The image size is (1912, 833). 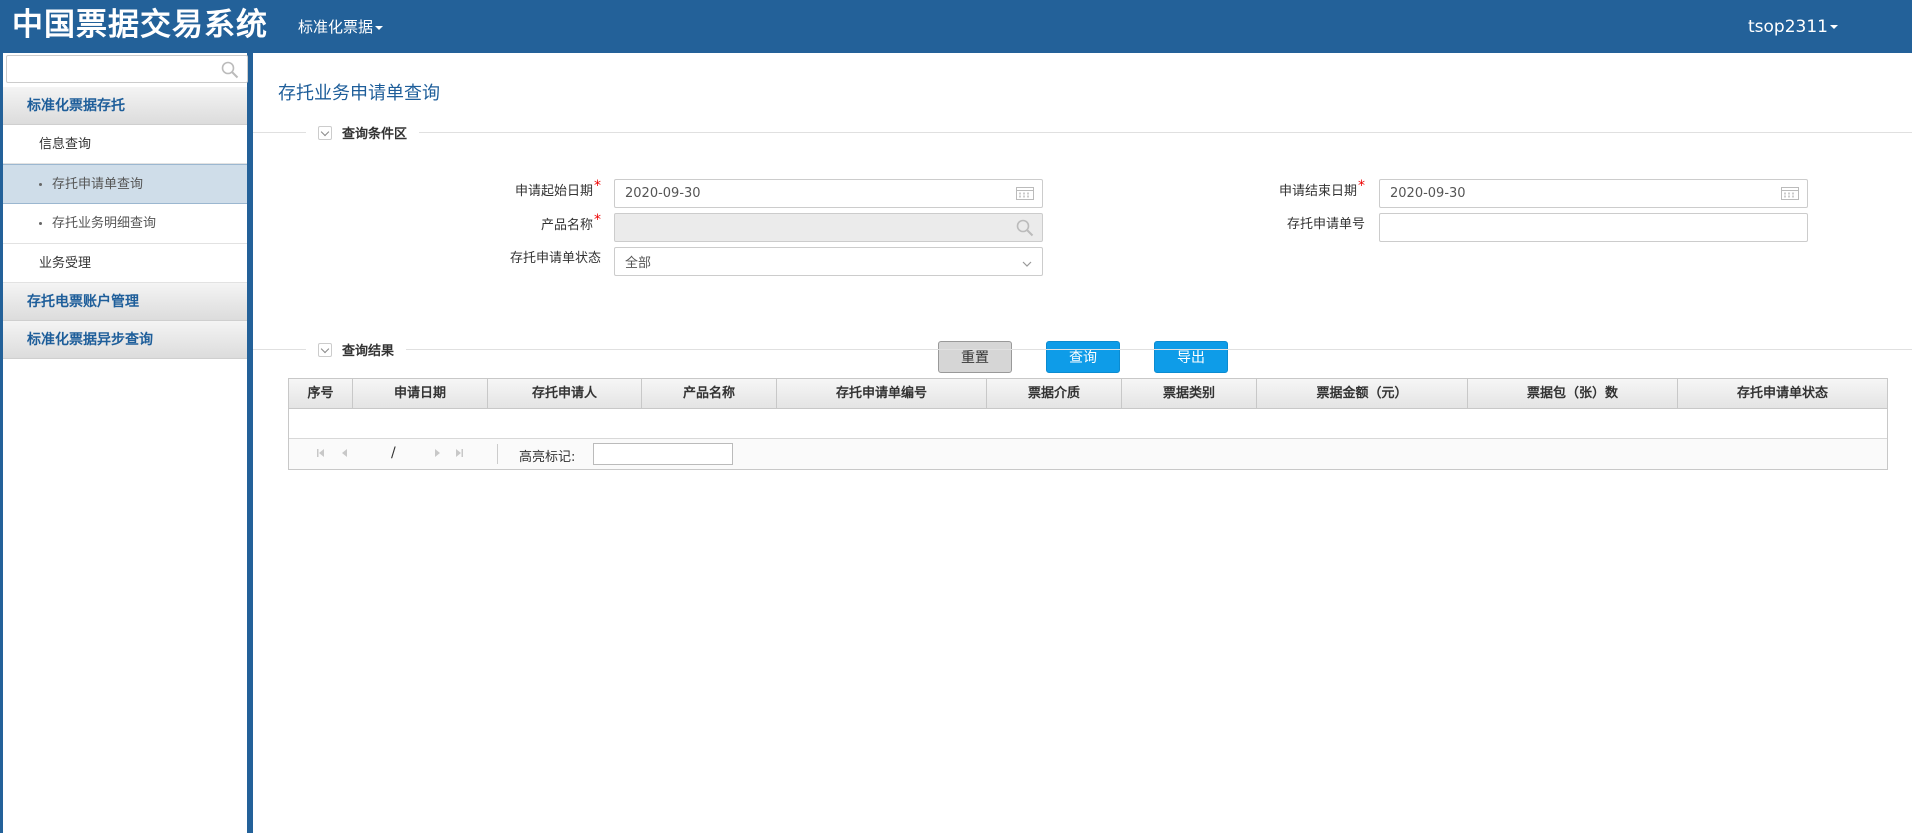 I want to click on start-date-input, so click(x=796, y=193).